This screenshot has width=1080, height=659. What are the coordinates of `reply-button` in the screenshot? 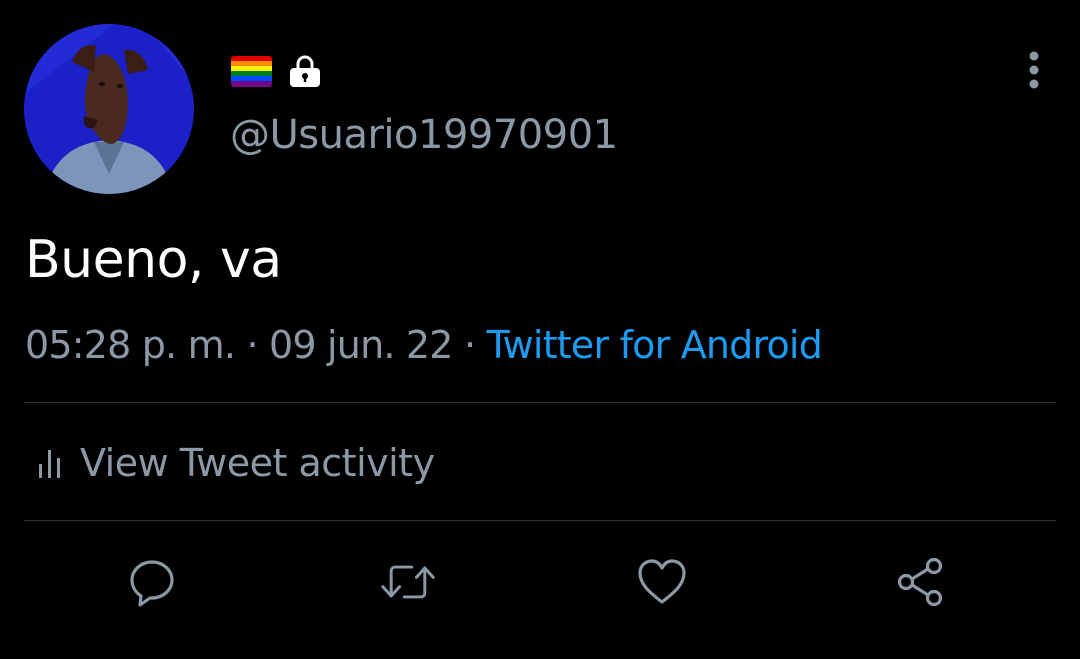 It's located at (152, 582).